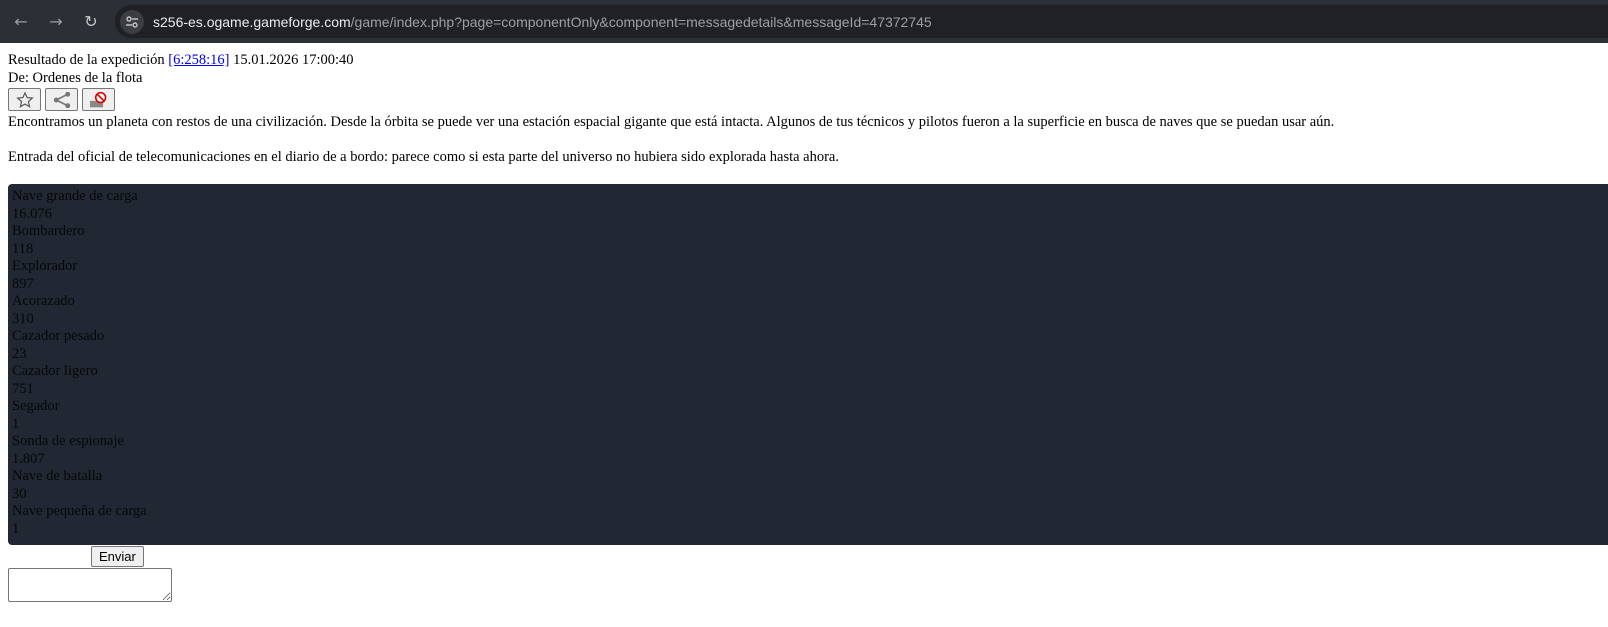  What do you see at coordinates (117, 556) in the screenshot?
I see `send-button: Enviar` at bounding box center [117, 556].